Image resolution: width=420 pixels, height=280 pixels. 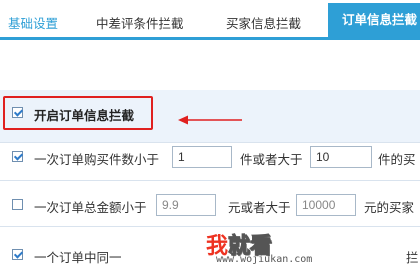 What do you see at coordinates (264, 259) in the screenshot?
I see `watermark-url: www.wojiukan.com` at bounding box center [264, 259].